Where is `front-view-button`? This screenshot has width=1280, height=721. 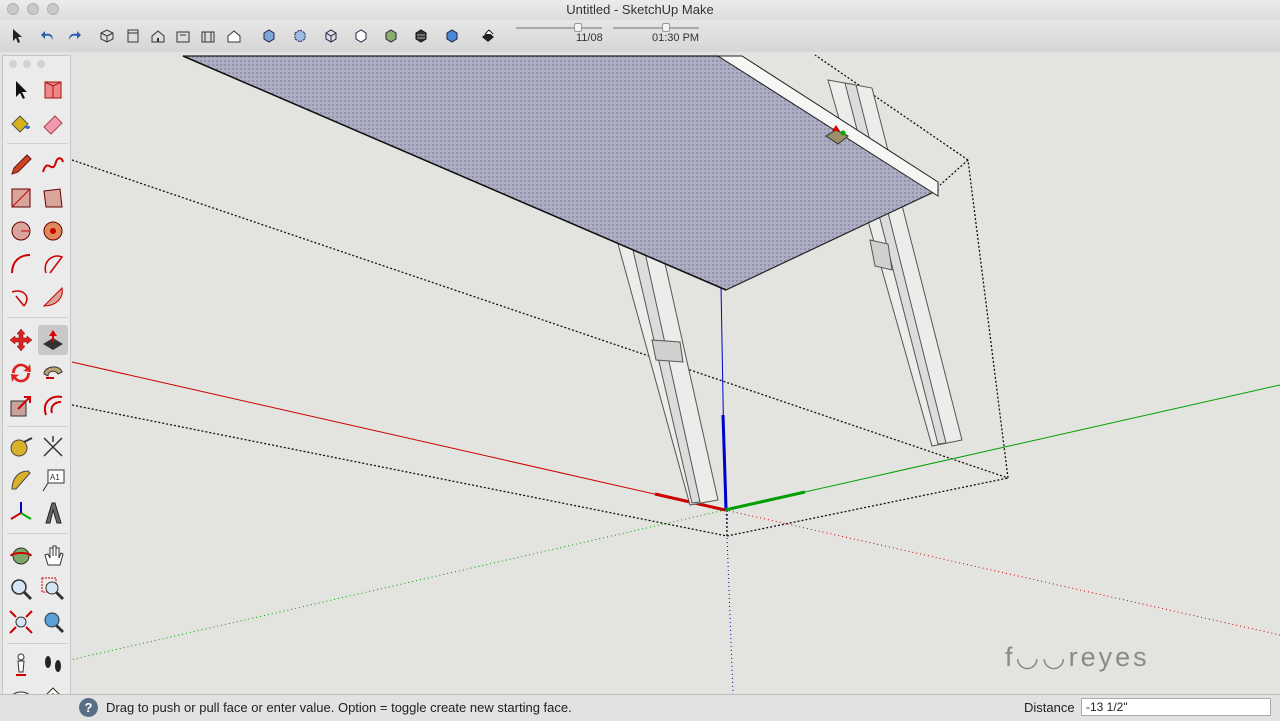 front-view-button is located at coordinates (158, 36).